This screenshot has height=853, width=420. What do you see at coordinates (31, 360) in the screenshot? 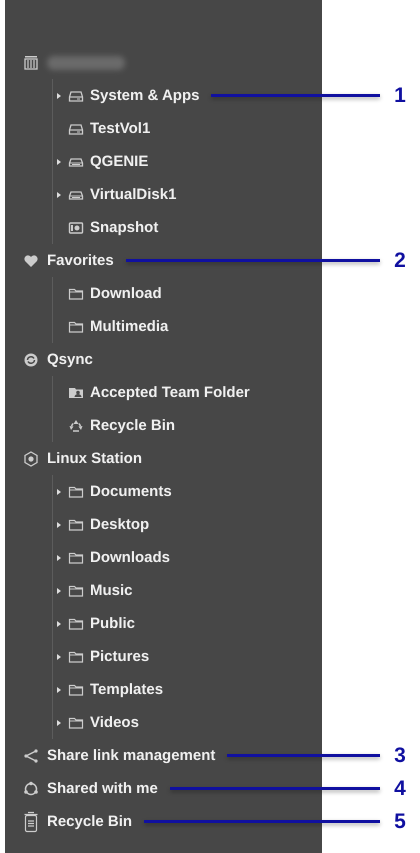
I see `sync-icon` at bounding box center [31, 360].